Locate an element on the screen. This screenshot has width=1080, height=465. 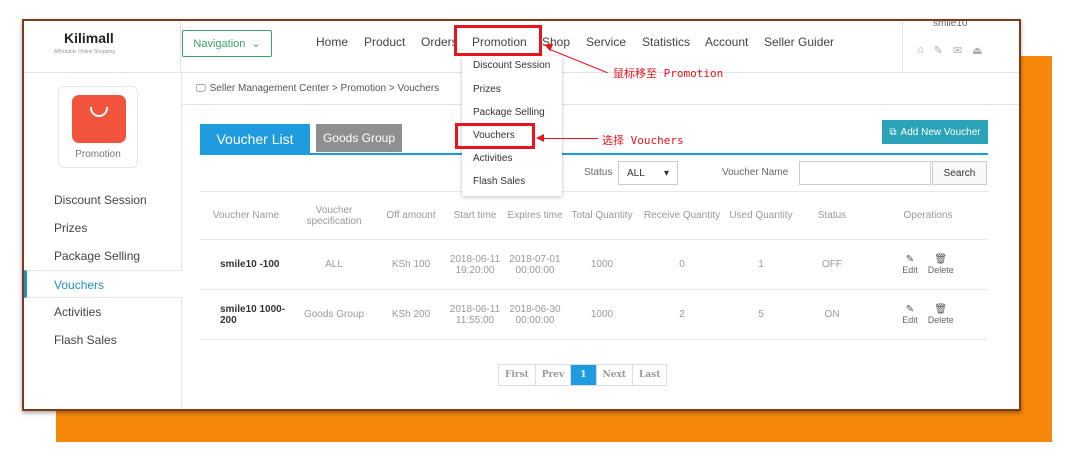
tab-goods-group: Goods Group is located at coordinates (359, 138).